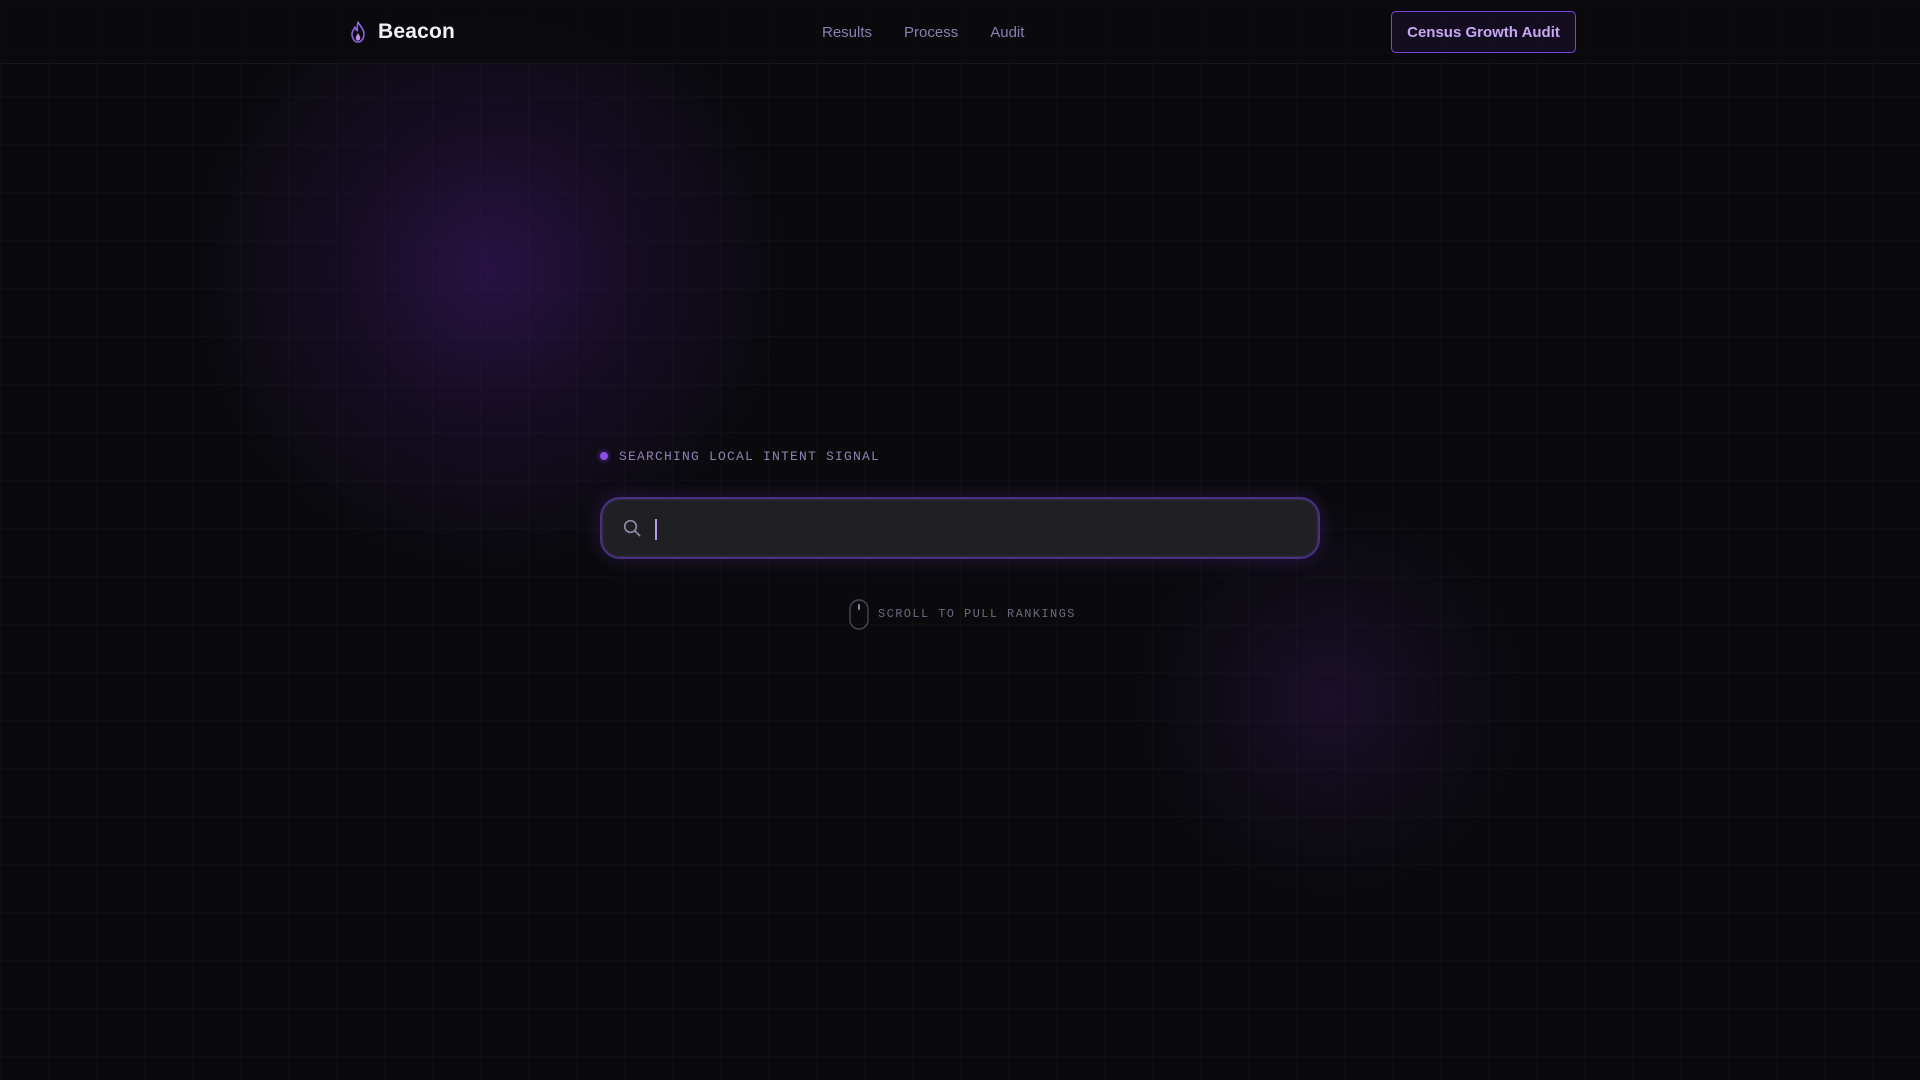 The image size is (1920, 1080). I want to click on status-indicator: SEARCHING LOCAL INTENT SIGNAL, so click(740, 456).